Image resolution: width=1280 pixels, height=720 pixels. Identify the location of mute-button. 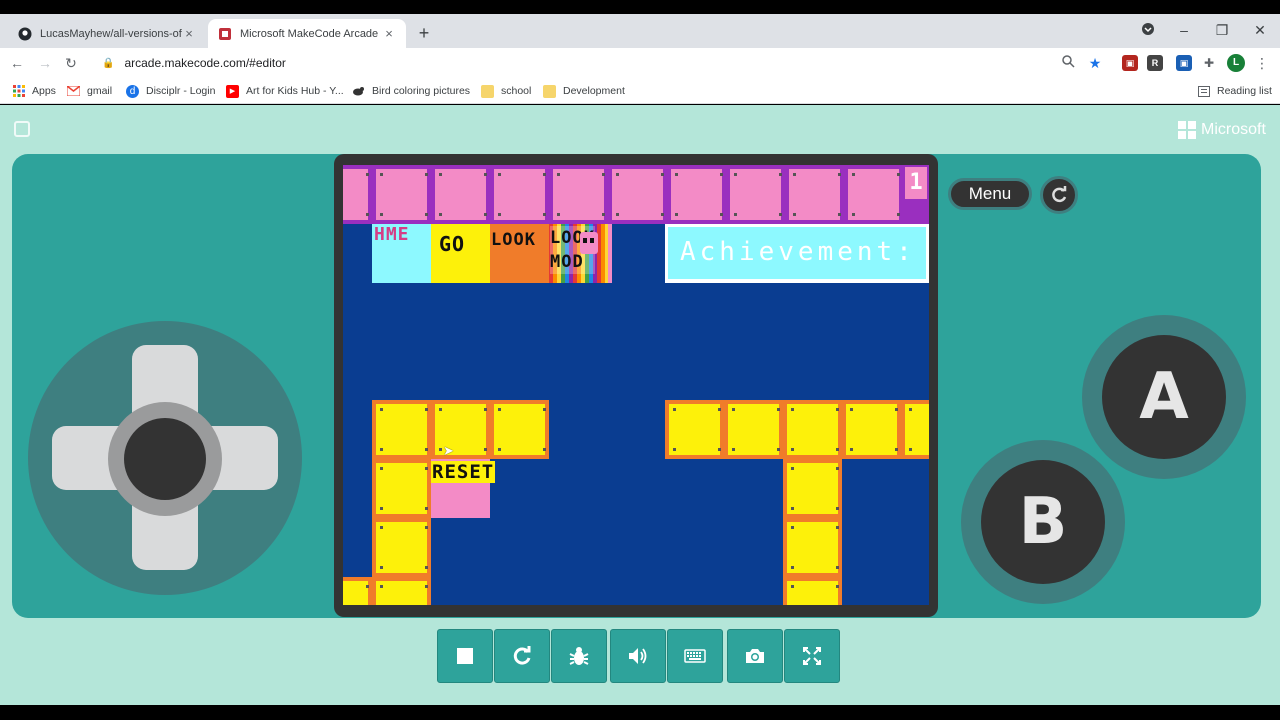
(638, 656).